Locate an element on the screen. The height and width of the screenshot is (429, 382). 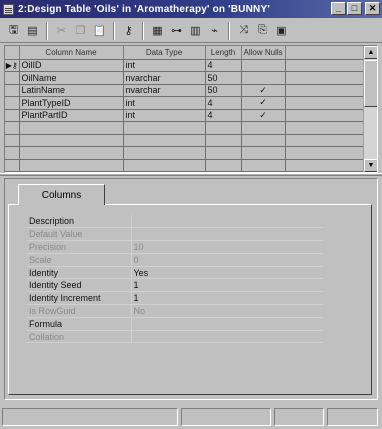
property-row: Identity Seed 1 is located at coordinates (175, 285).